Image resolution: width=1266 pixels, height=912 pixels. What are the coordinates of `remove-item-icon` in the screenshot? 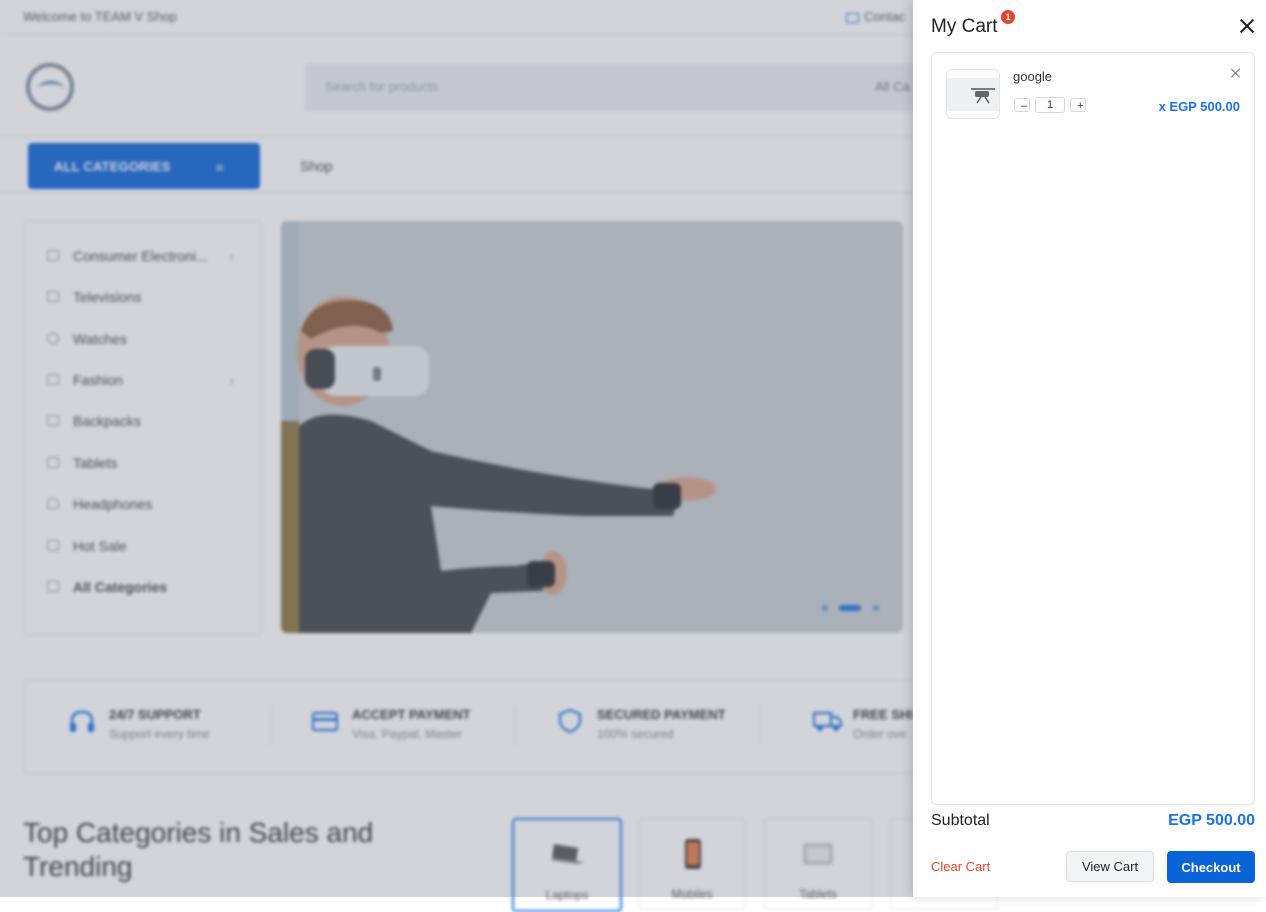 It's located at (1236, 73).